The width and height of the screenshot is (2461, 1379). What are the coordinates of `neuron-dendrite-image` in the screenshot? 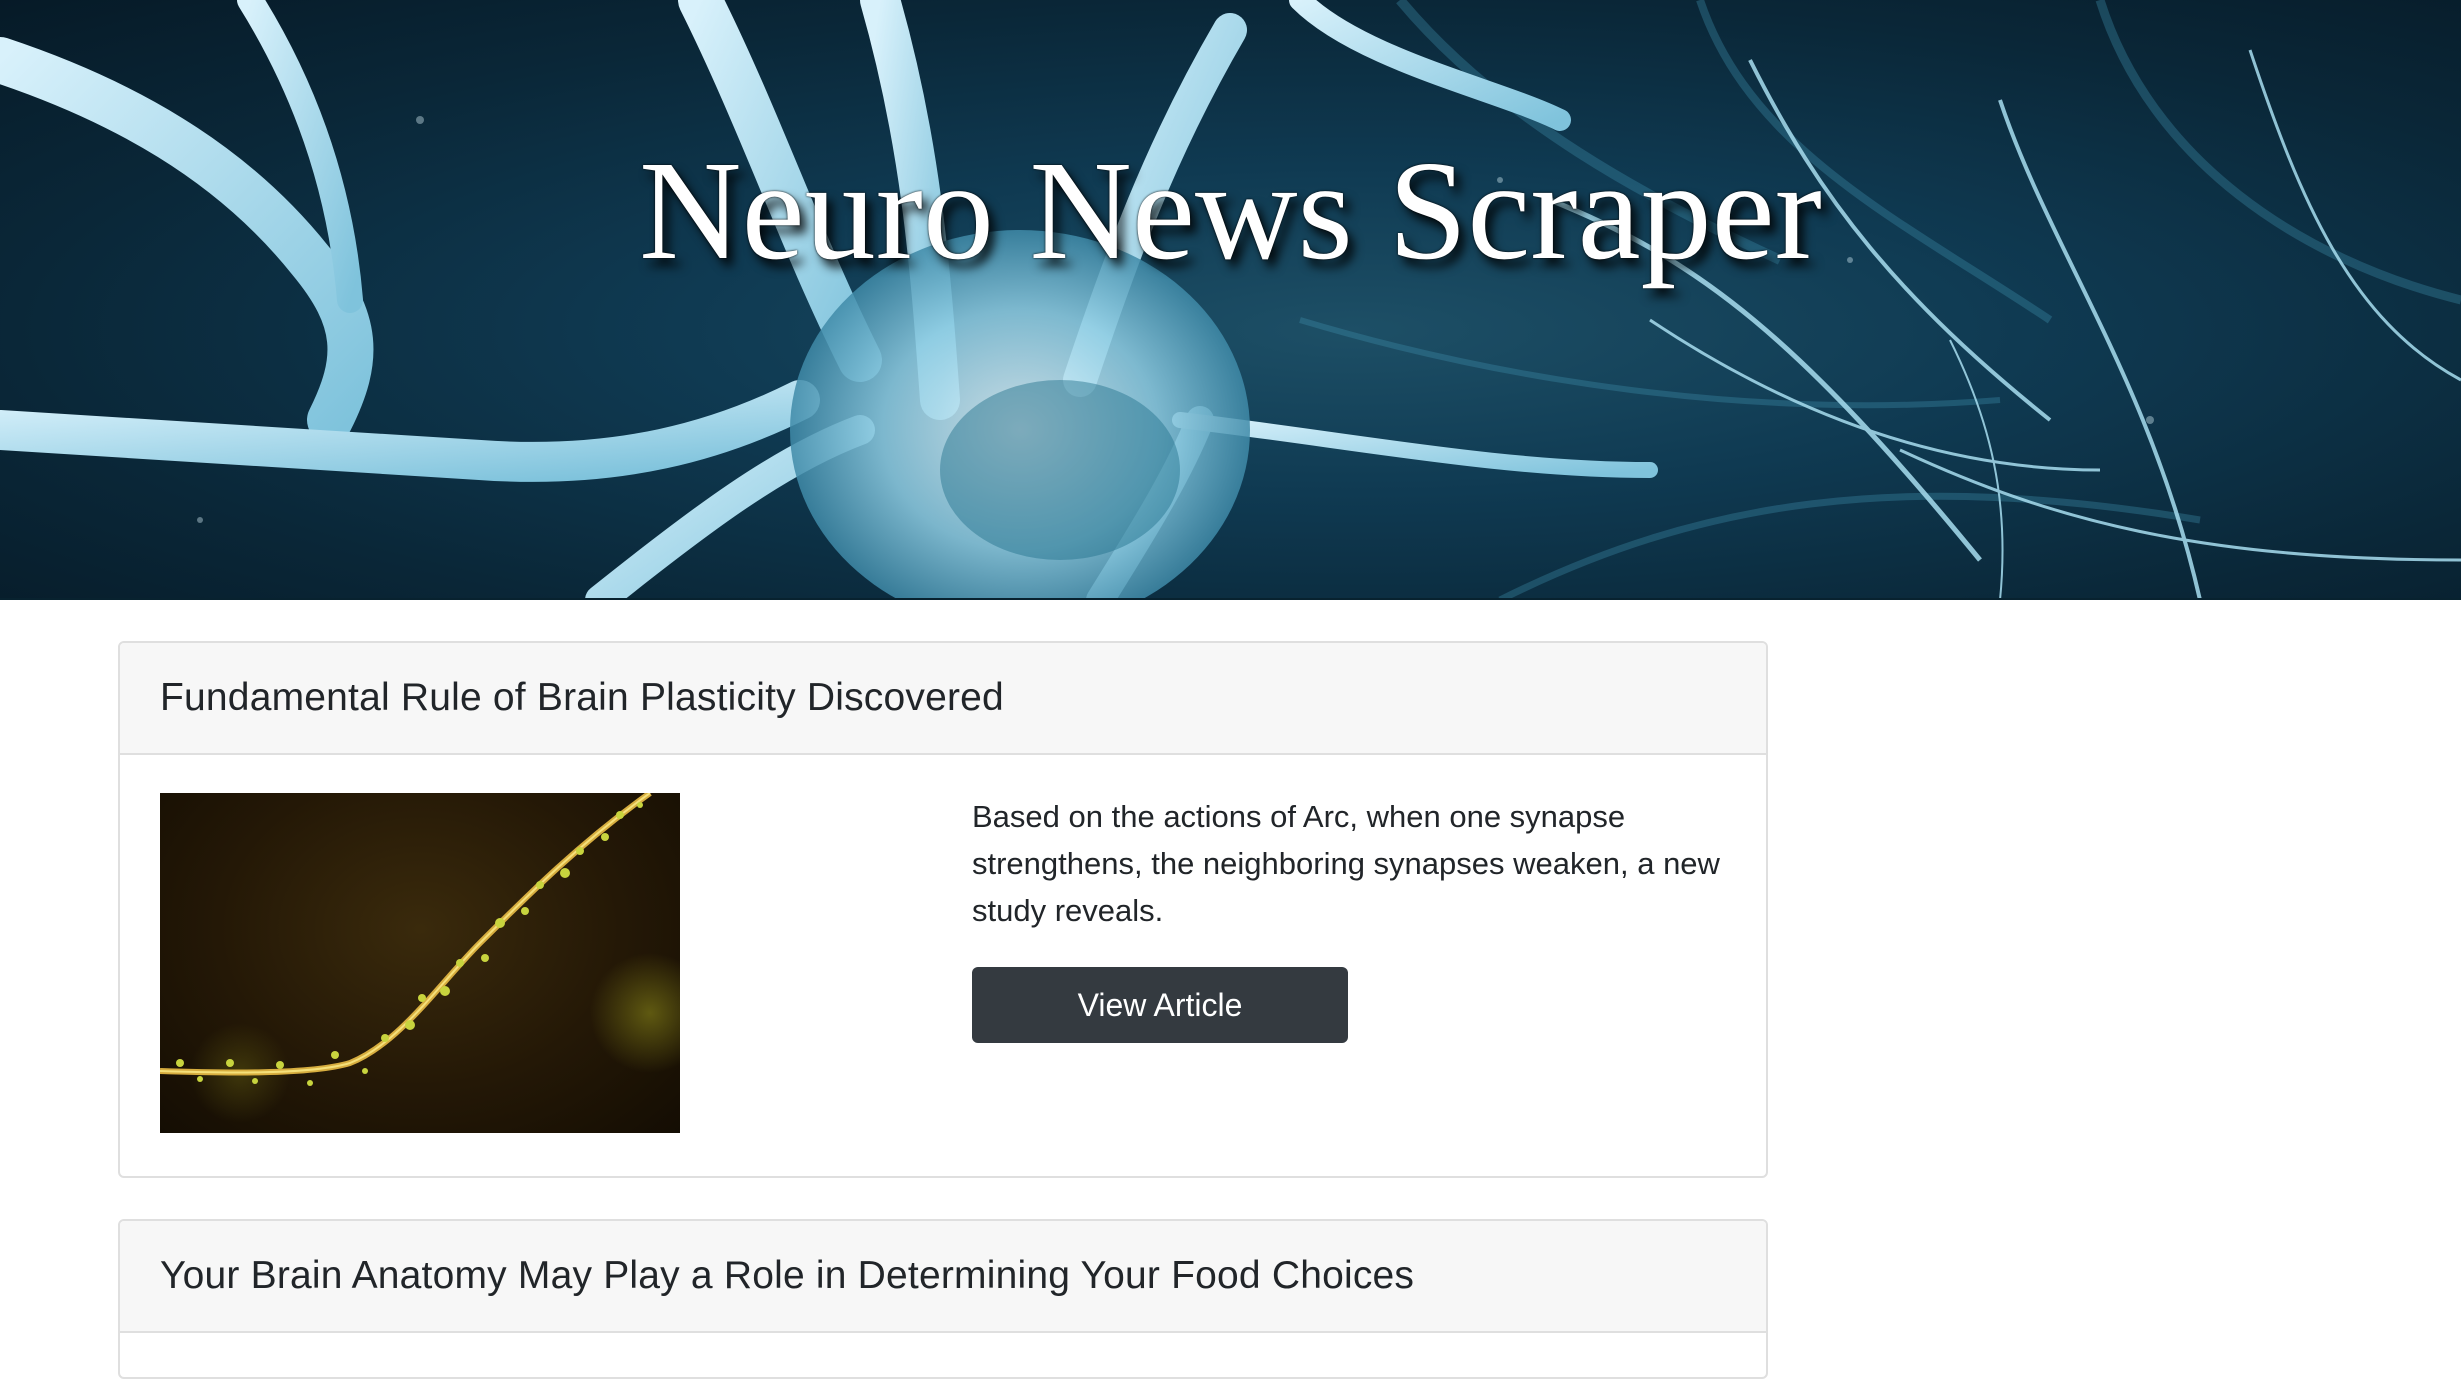 It's located at (420, 958).